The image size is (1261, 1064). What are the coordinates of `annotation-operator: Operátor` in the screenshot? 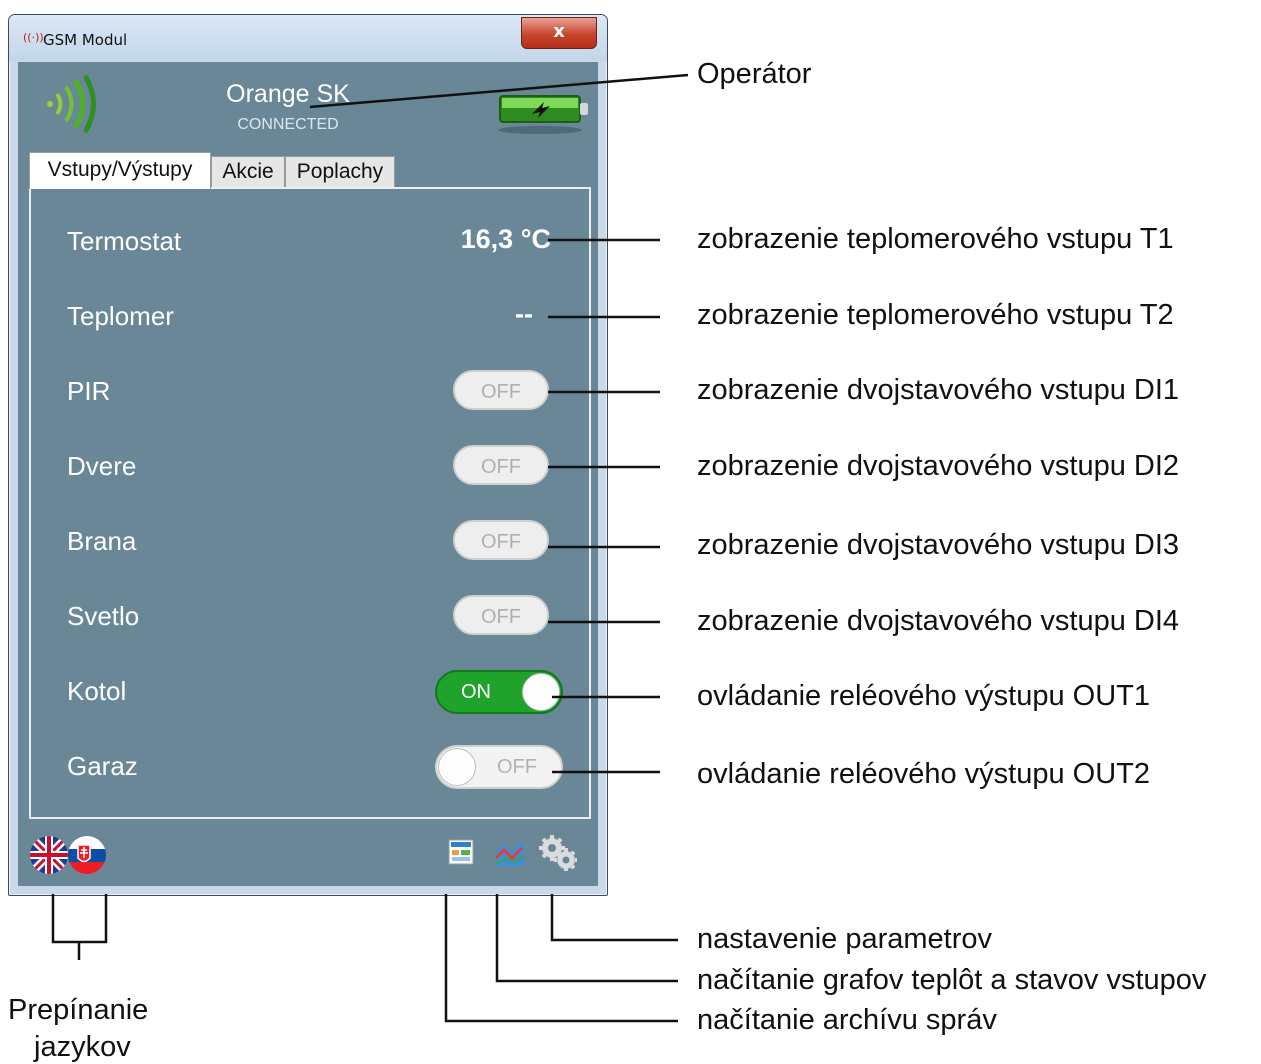 It's located at (754, 74).